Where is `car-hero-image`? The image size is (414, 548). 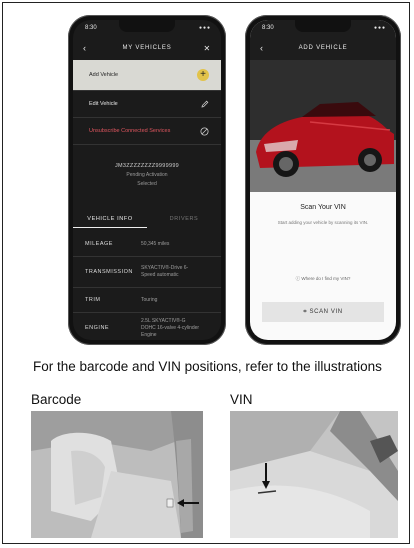
car-hero-image is located at coordinates (323, 126).